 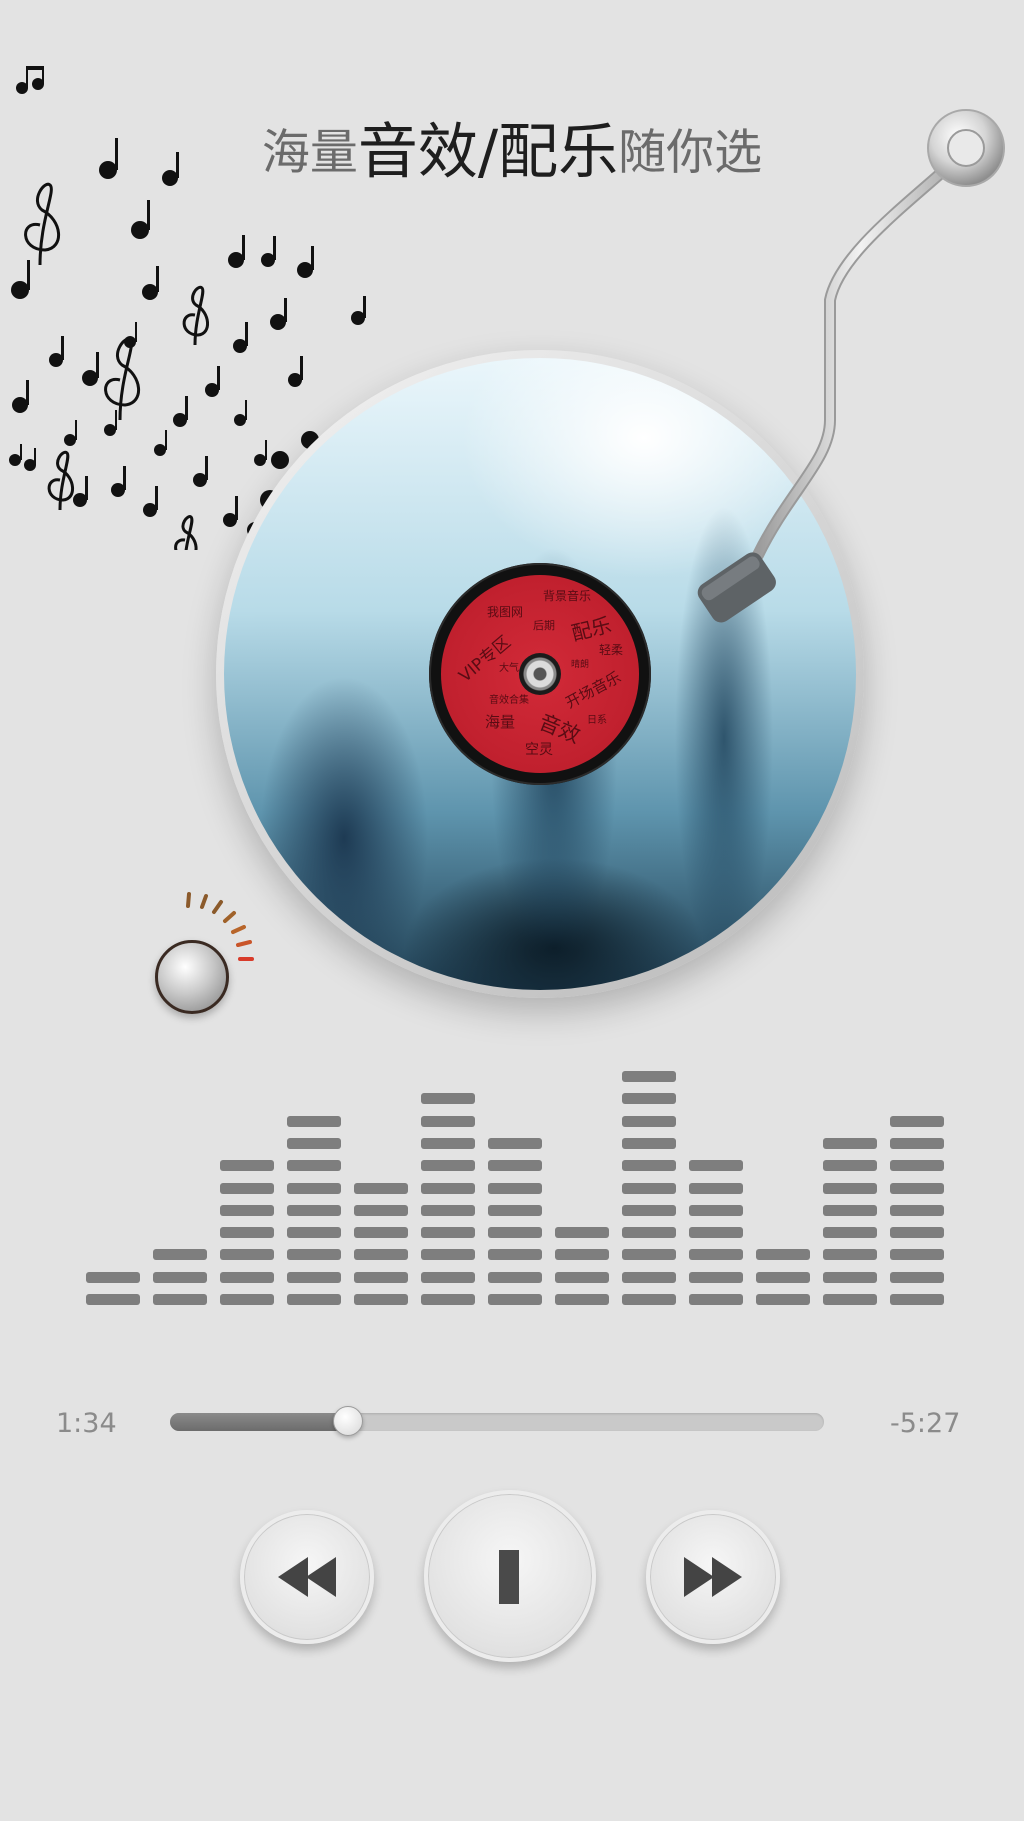 I want to click on label-word: 开场音乐, so click(x=593, y=689).